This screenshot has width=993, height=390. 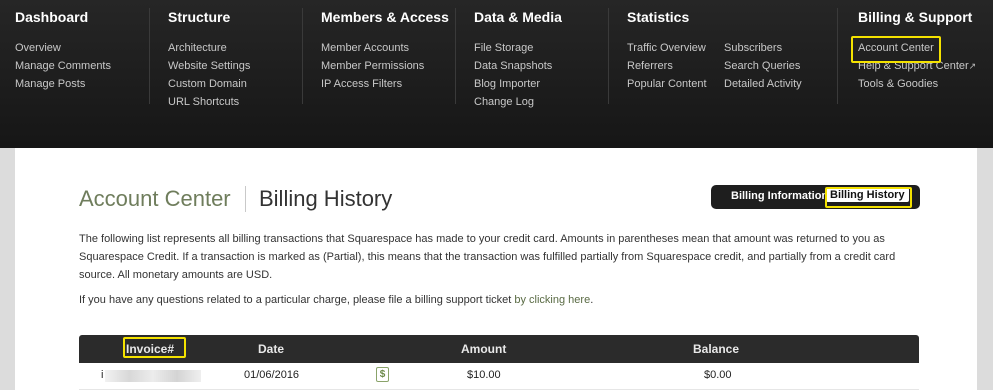 What do you see at coordinates (63, 49) in the screenshot?
I see `nav-item-overview: Overview` at bounding box center [63, 49].